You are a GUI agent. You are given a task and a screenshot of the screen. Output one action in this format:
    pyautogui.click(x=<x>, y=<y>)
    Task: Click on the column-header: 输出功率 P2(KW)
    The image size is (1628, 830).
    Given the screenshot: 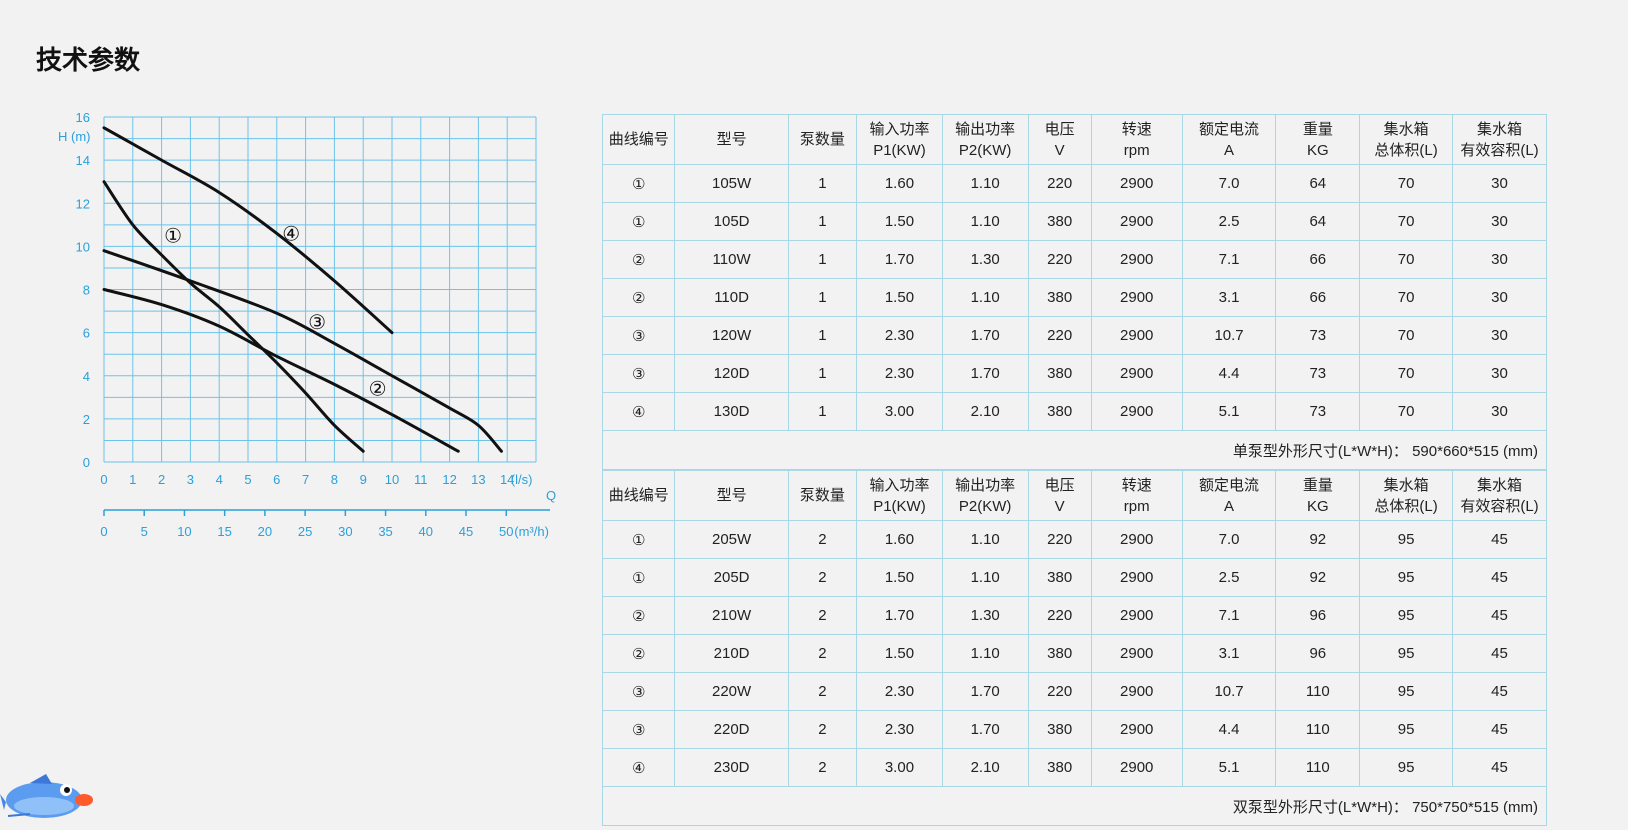 What is the action you would take?
    pyautogui.click(x=985, y=495)
    